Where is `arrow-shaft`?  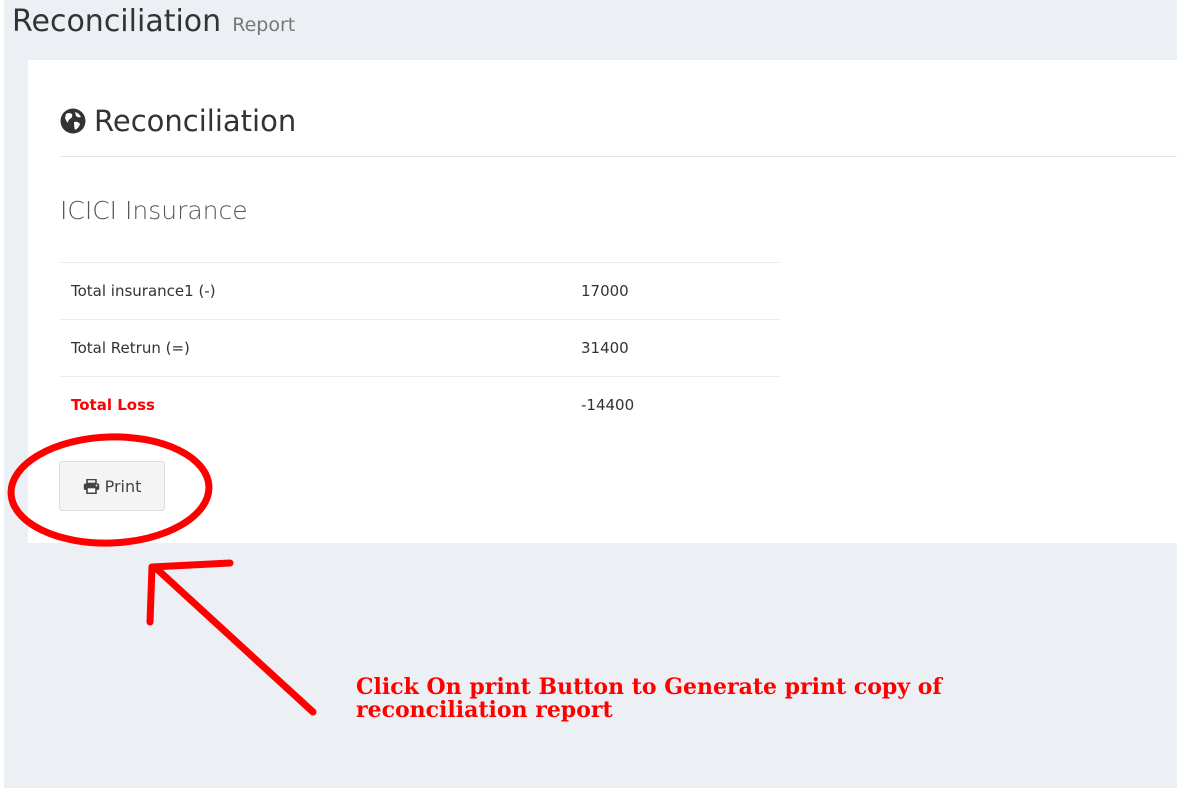 arrow-shaft is located at coordinates (235, 641).